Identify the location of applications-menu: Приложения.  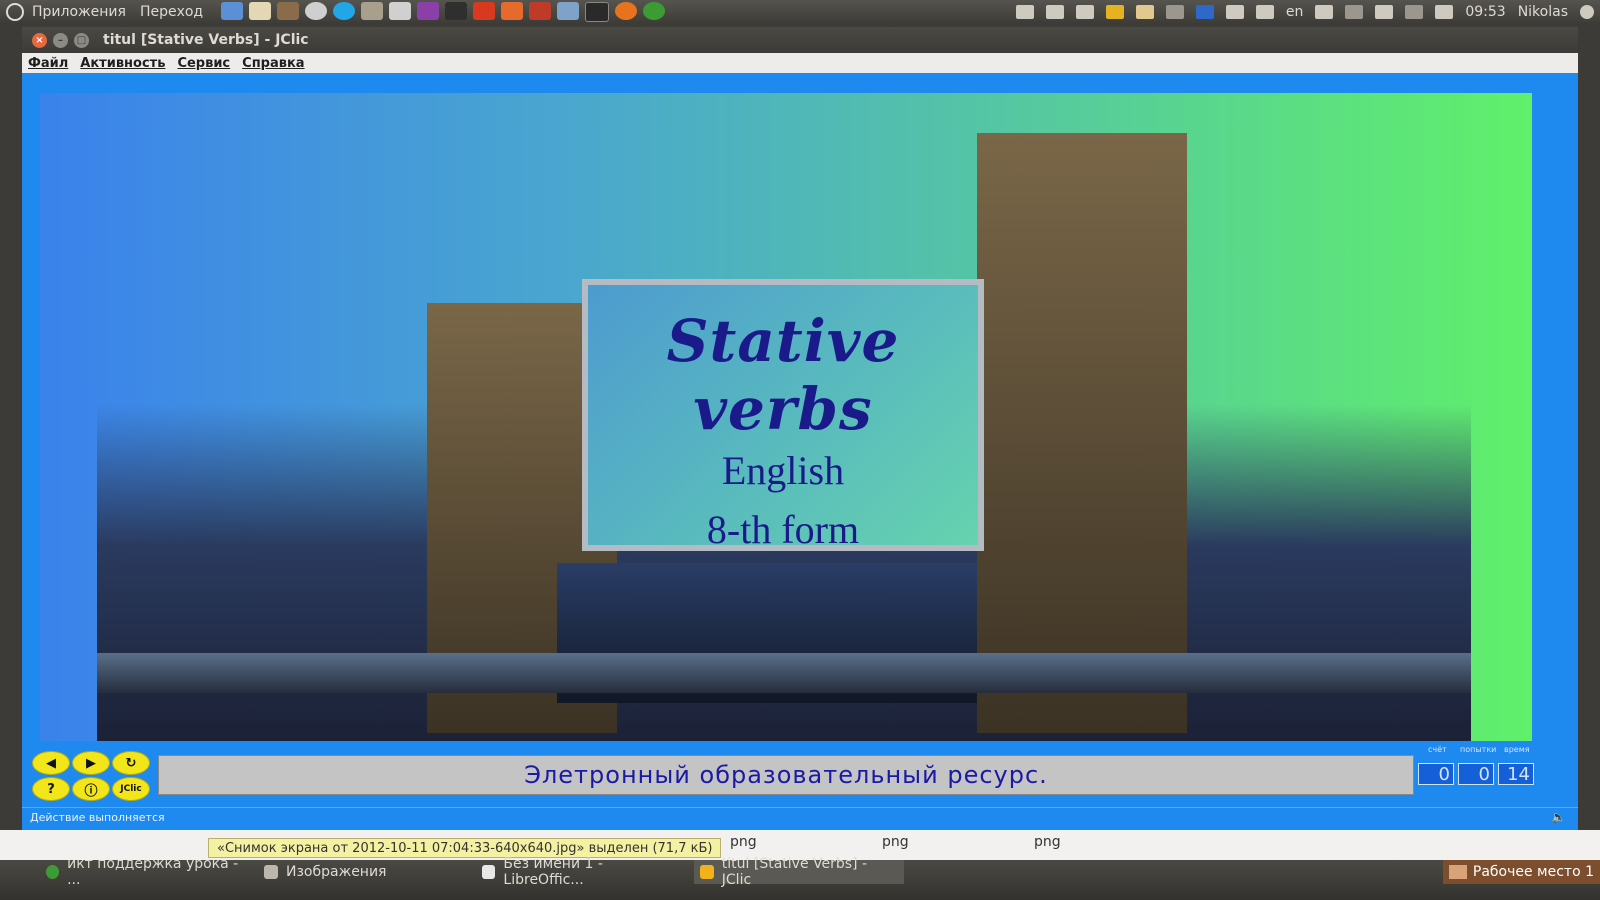
(79, 12).